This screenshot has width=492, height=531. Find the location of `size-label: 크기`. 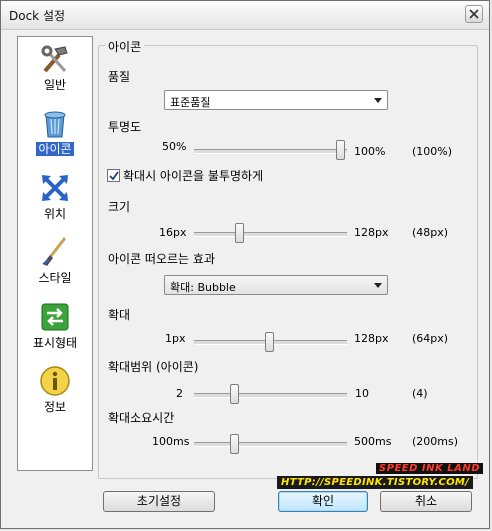

size-label: 크기 is located at coordinates (119, 207).